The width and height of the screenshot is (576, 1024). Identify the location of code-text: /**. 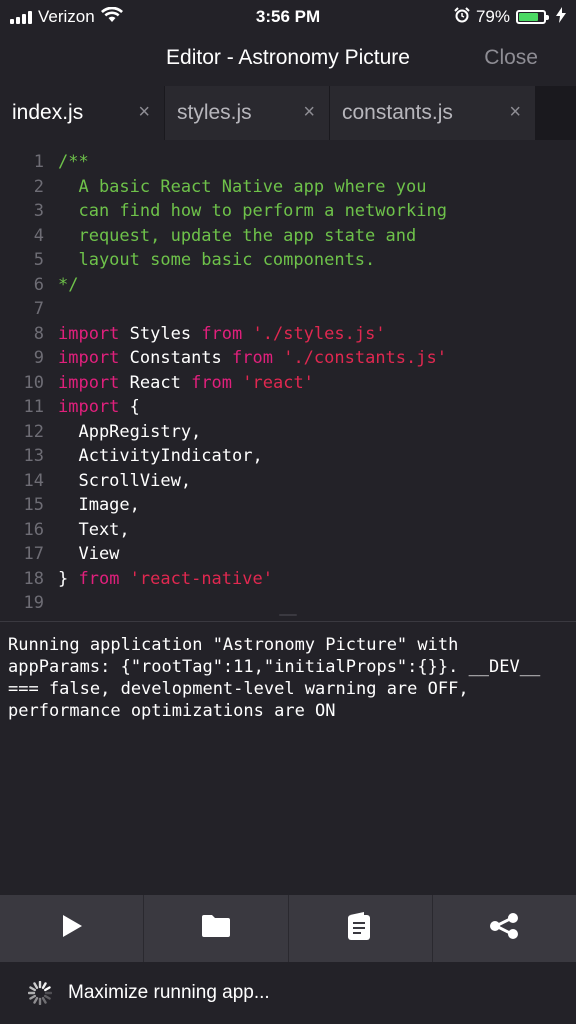
(73, 162).